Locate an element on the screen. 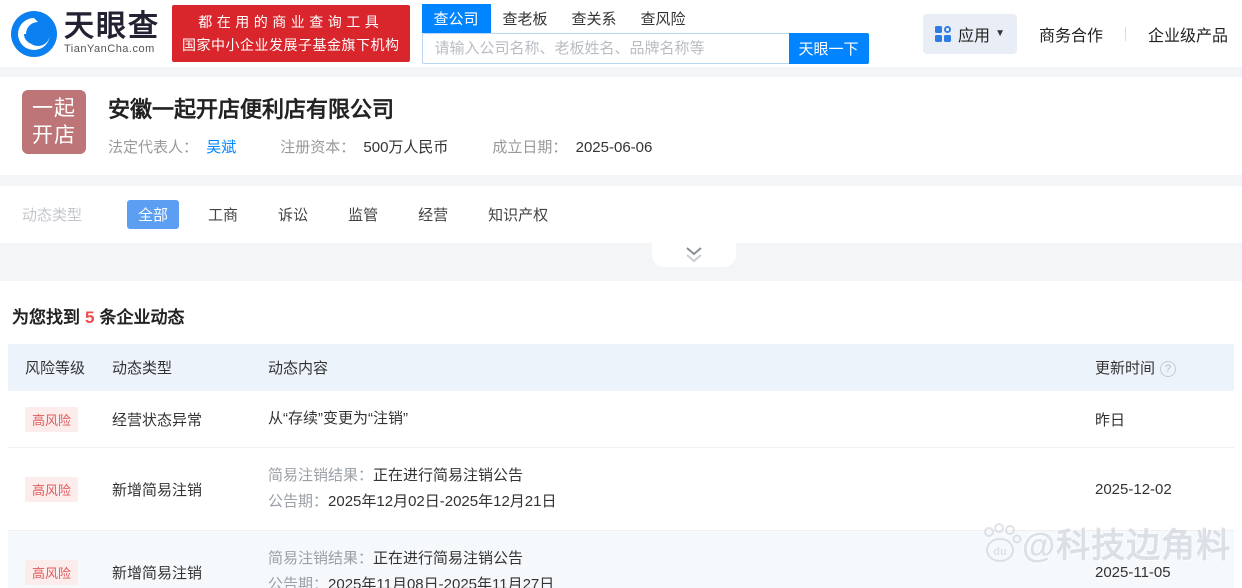 The image size is (1242, 588). apps-grid-icon is located at coordinates (943, 33).